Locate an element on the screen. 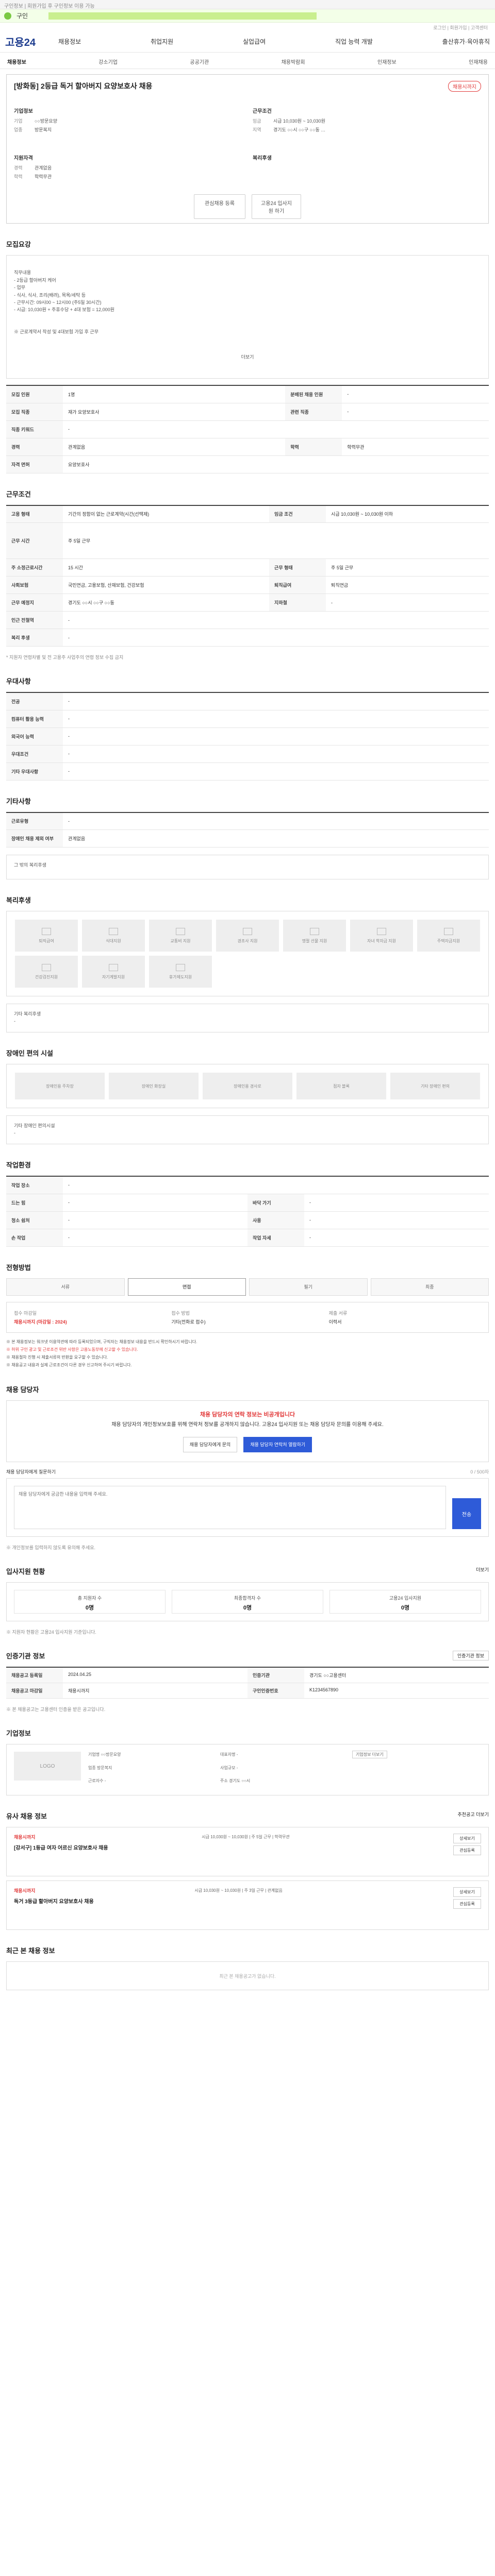 This screenshot has width=495, height=2576. welfare-label: 식대지원 is located at coordinates (113, 940).